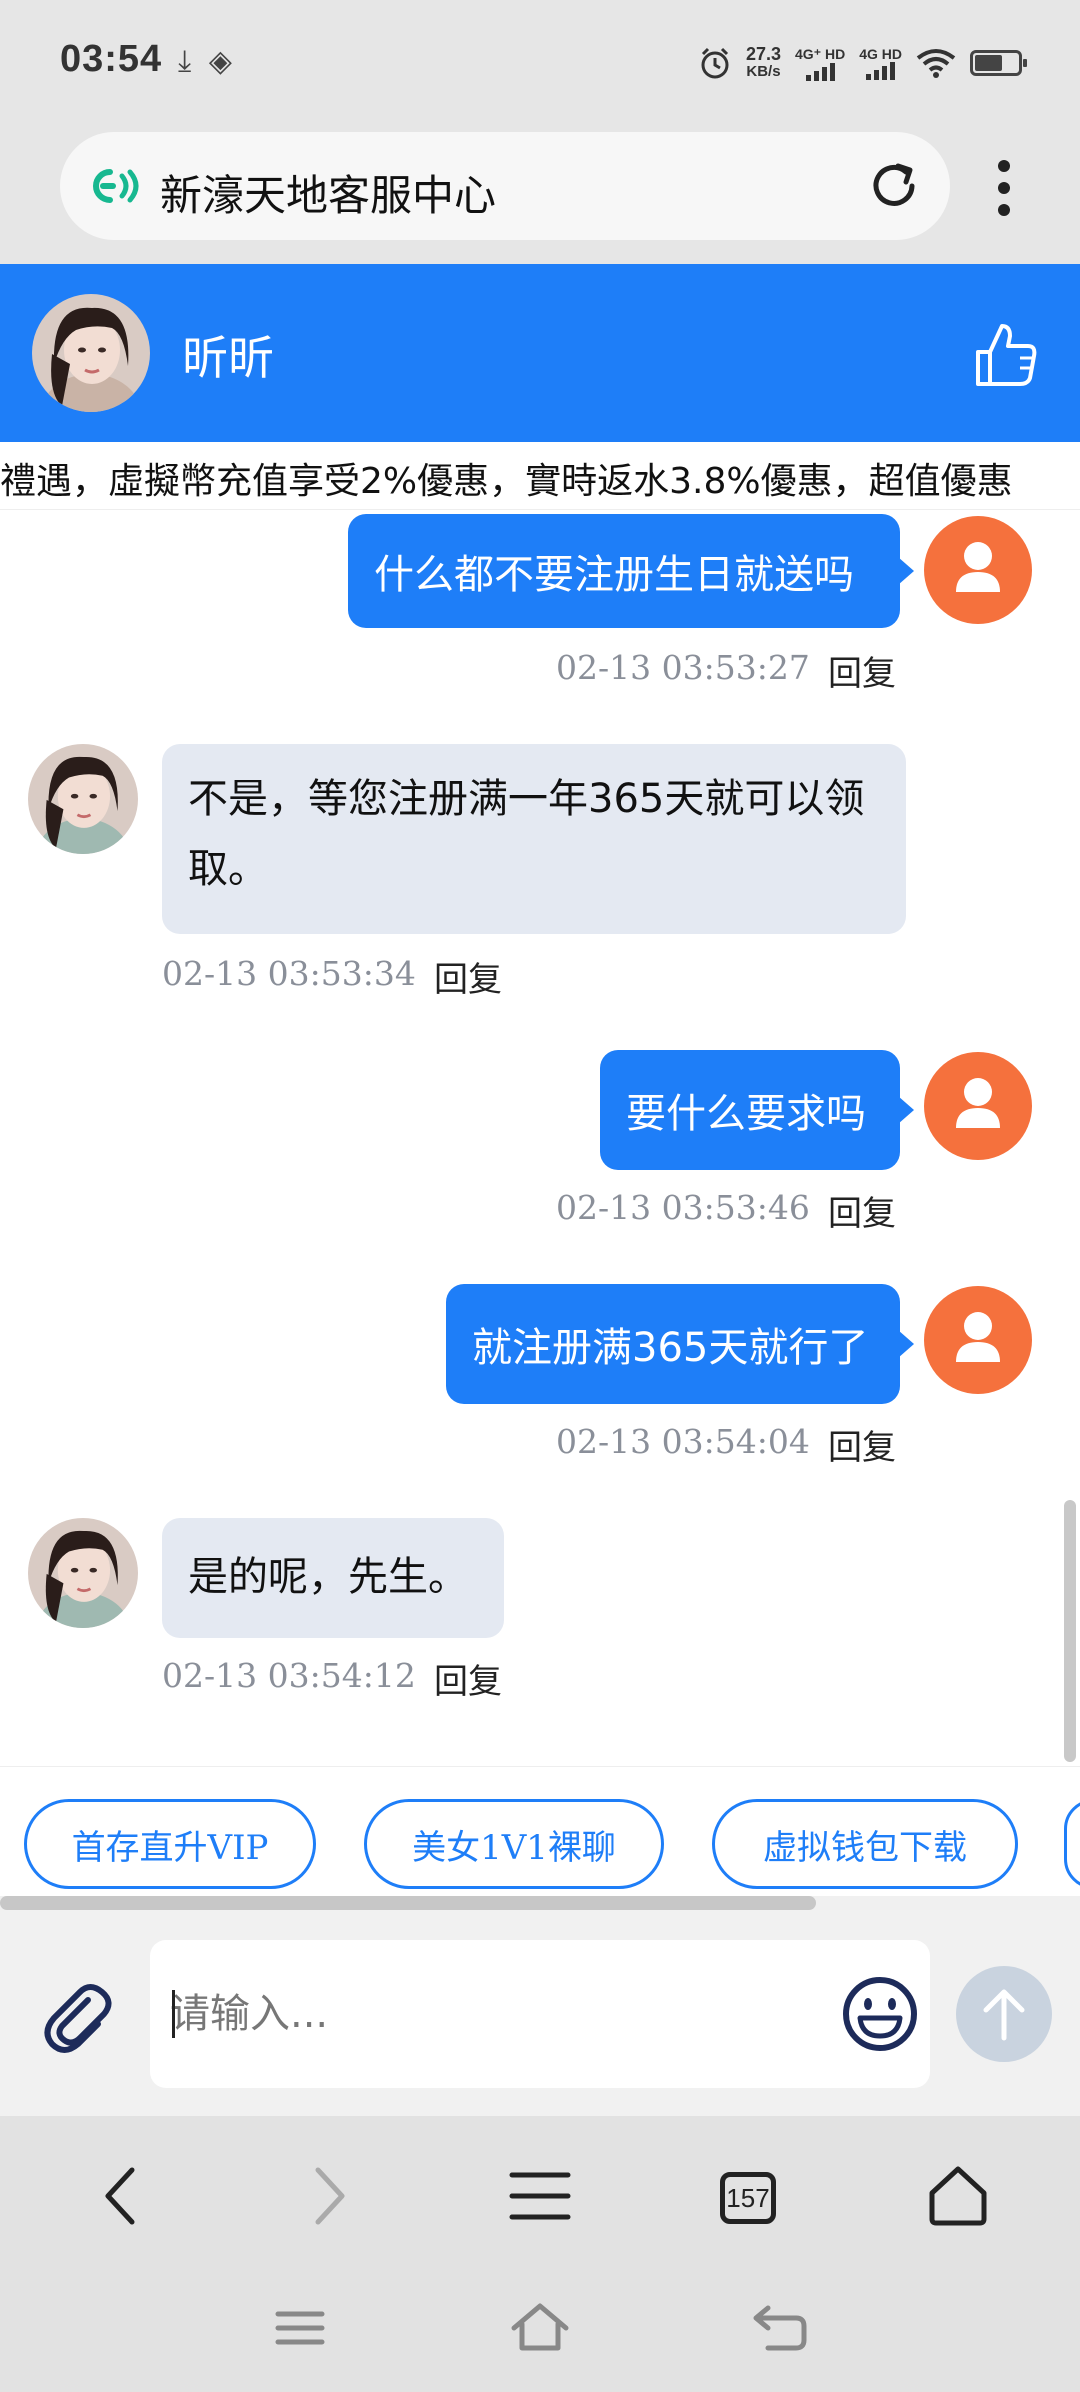 This screenshot has width=1080, height=2392. Describe the element at coordinates (205, 61) in the screenshot. I see `status-left-icons: ⤓ ◈` at that location.